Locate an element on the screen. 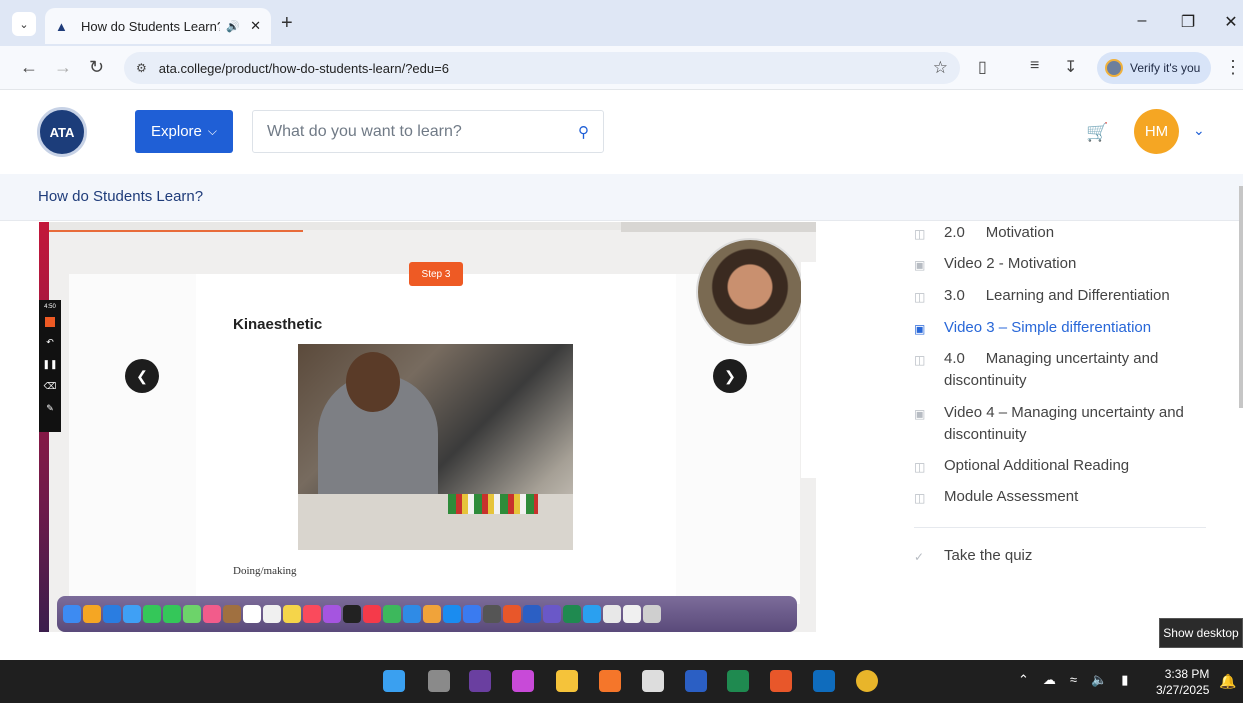 Image resolution: width=1243 pixels, height=703 pixels. task-view-icon is located at coordinates (439, 681).